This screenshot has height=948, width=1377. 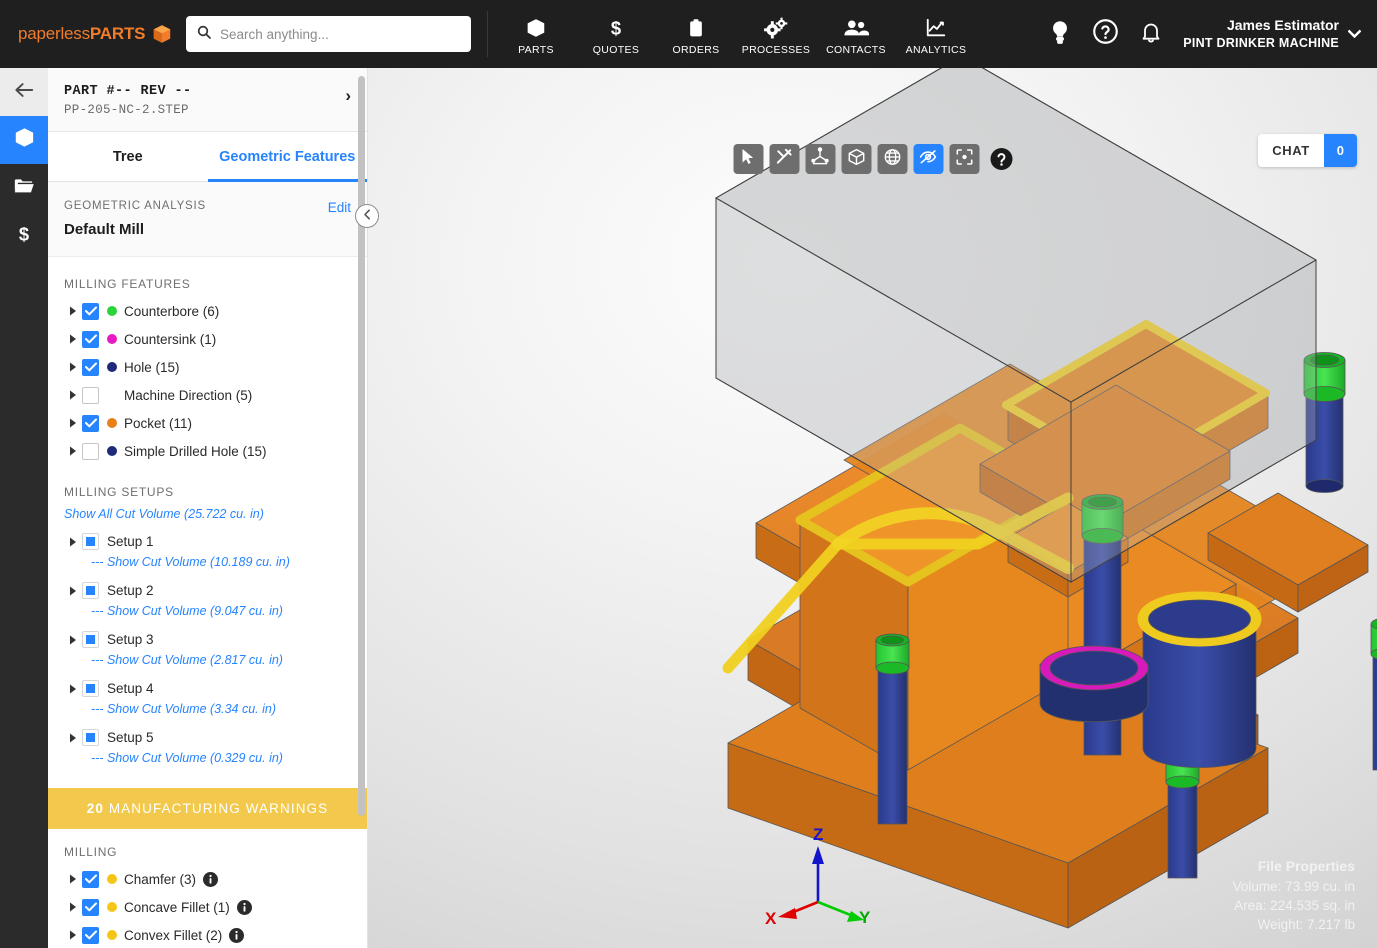 I want to click on bell-icon, so click(x=1151, y=34).